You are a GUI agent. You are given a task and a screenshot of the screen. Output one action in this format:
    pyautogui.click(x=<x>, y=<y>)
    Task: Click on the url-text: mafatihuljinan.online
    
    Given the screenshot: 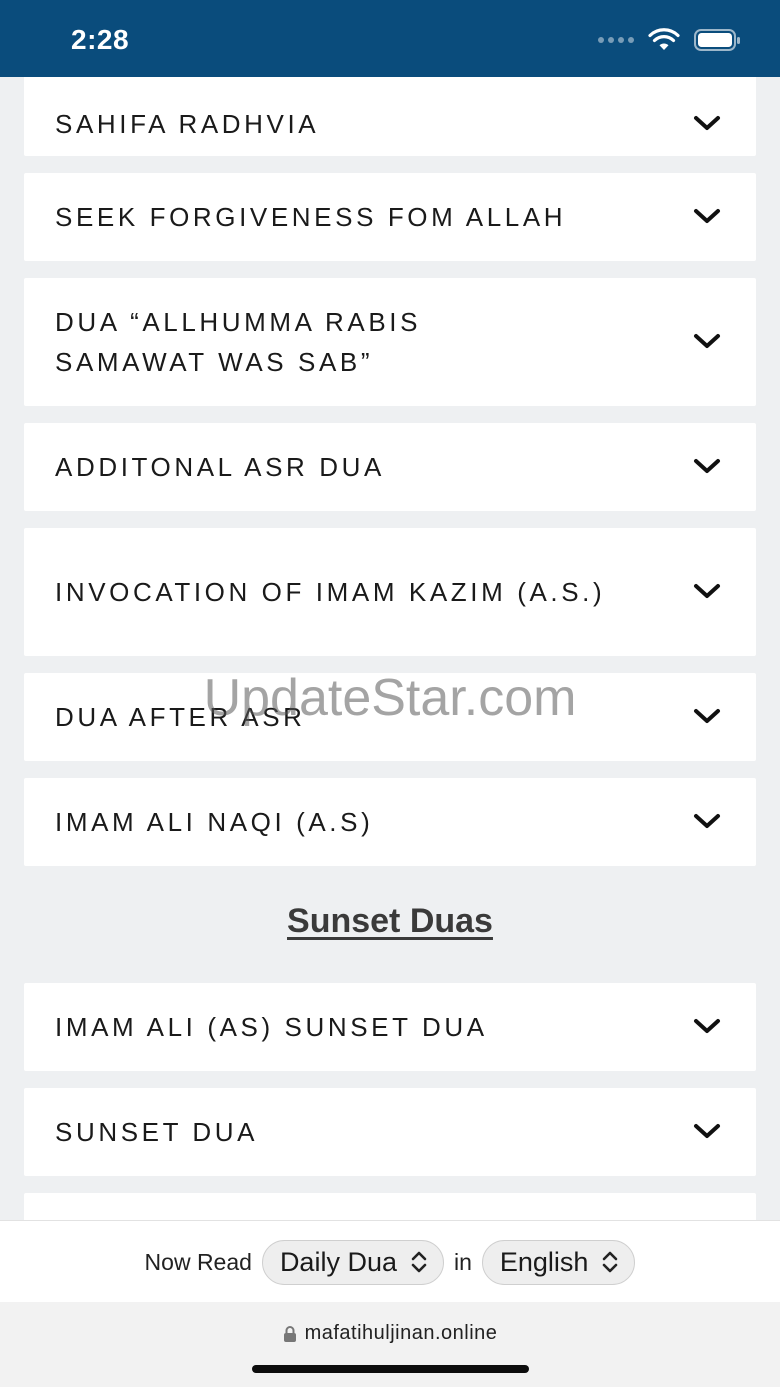 What is the action you would take?
    pyautogui.click(x=401, y=1333)
    